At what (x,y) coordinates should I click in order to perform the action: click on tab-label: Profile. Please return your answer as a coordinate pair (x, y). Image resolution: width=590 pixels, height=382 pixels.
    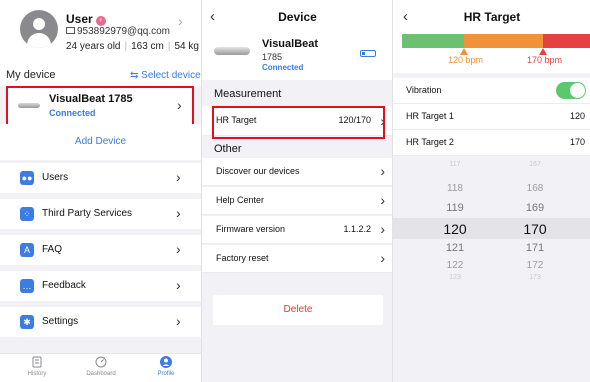
    Looking at the image, I should click on (166, 374).